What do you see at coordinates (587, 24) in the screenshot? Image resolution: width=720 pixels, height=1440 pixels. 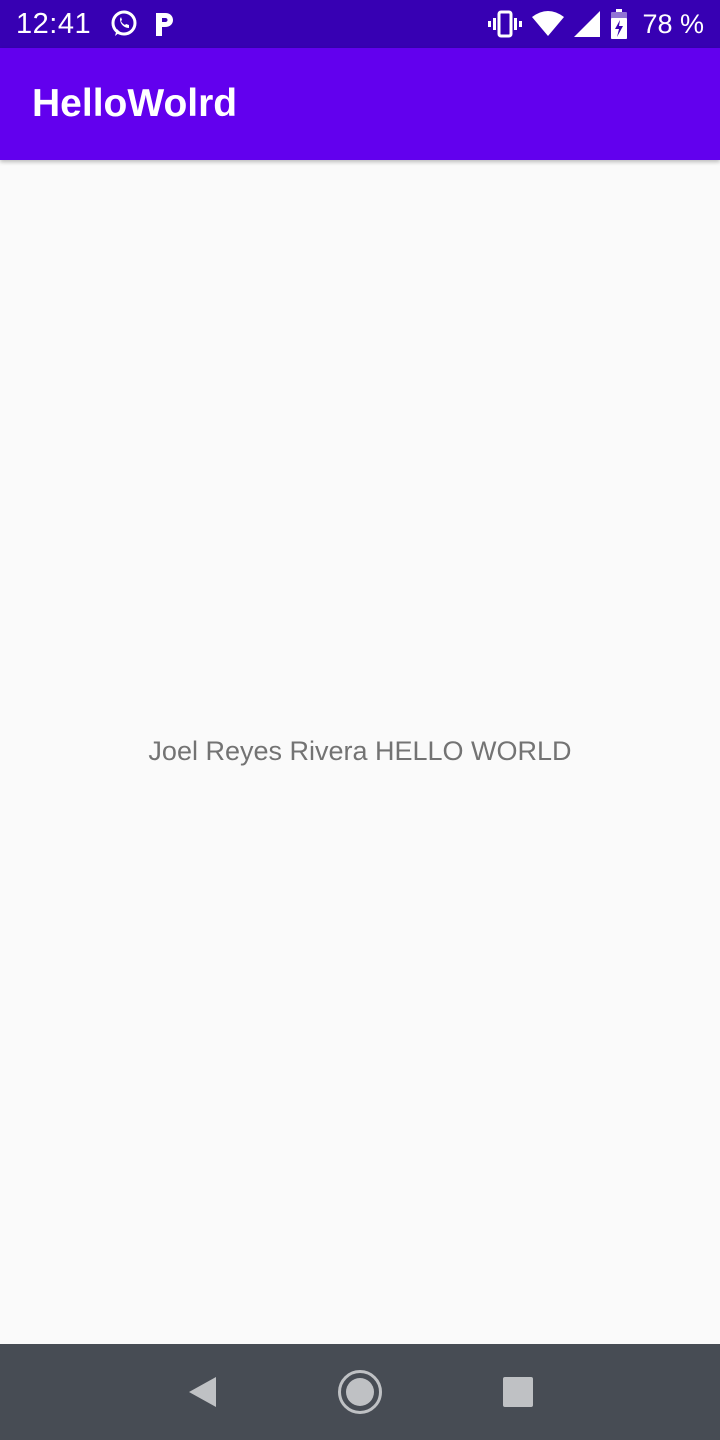 I see `signal-icon` at bounding box center [587, 24].